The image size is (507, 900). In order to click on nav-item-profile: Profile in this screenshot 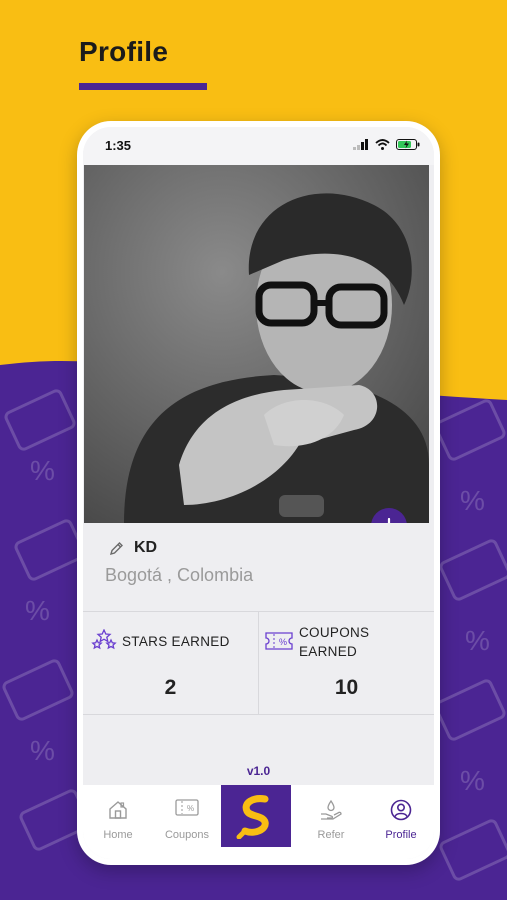, I will do `click(400, 822)`.